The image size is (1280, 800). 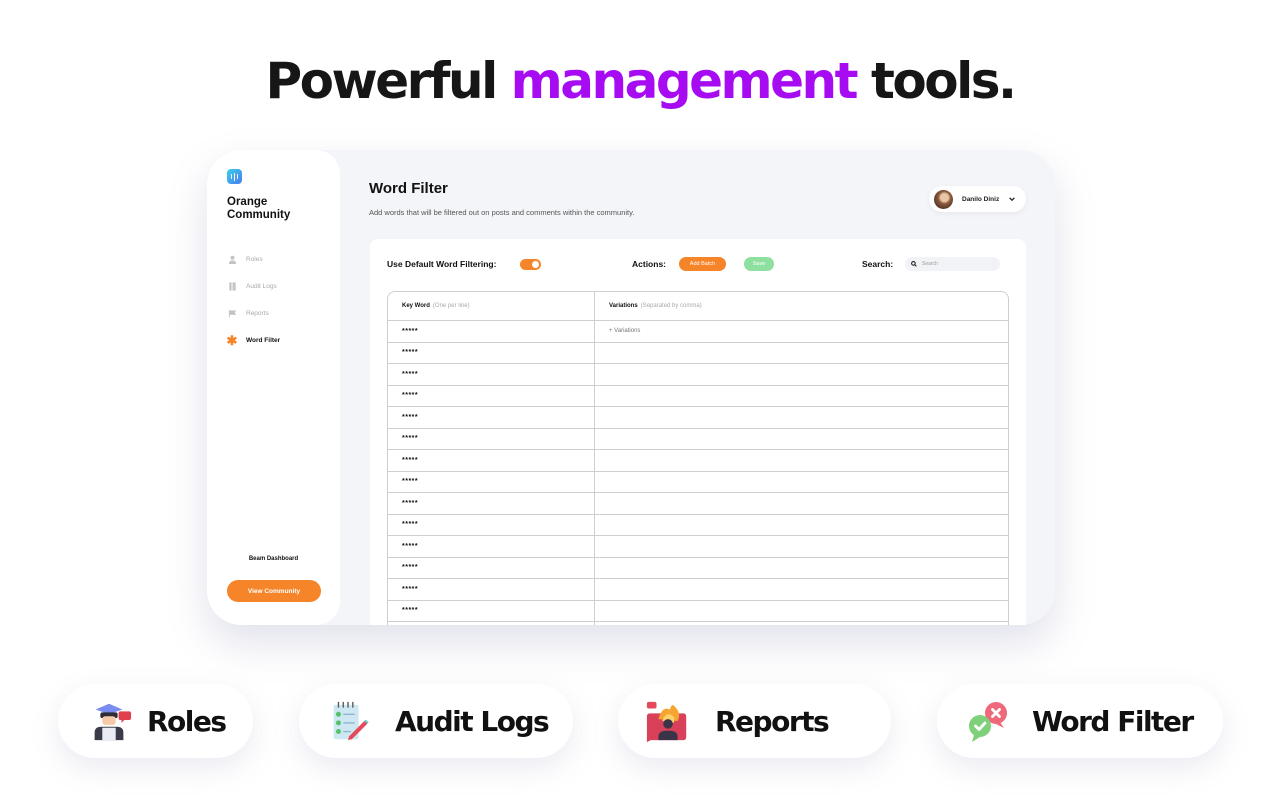 I want to click on column-title: Key Word, so click(x=416, y=306).